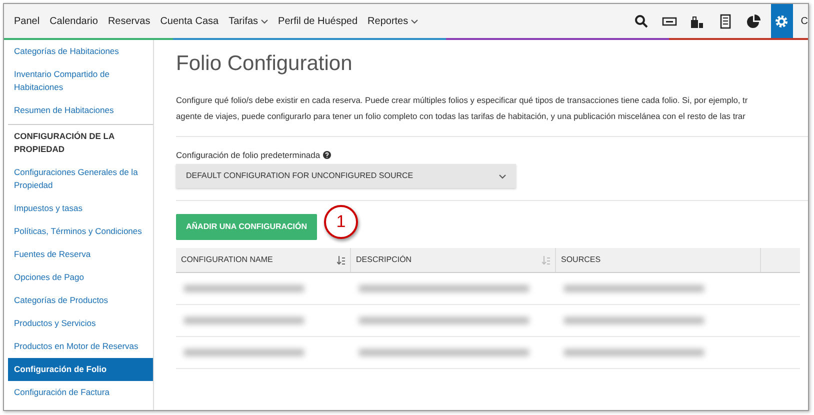 This screenshot has width=814, height=415. What do you see at coordinates (263, 260) in the screenshot?
I see `column-header: CONFIGURATION NAME` at bounding box center [263, 260].